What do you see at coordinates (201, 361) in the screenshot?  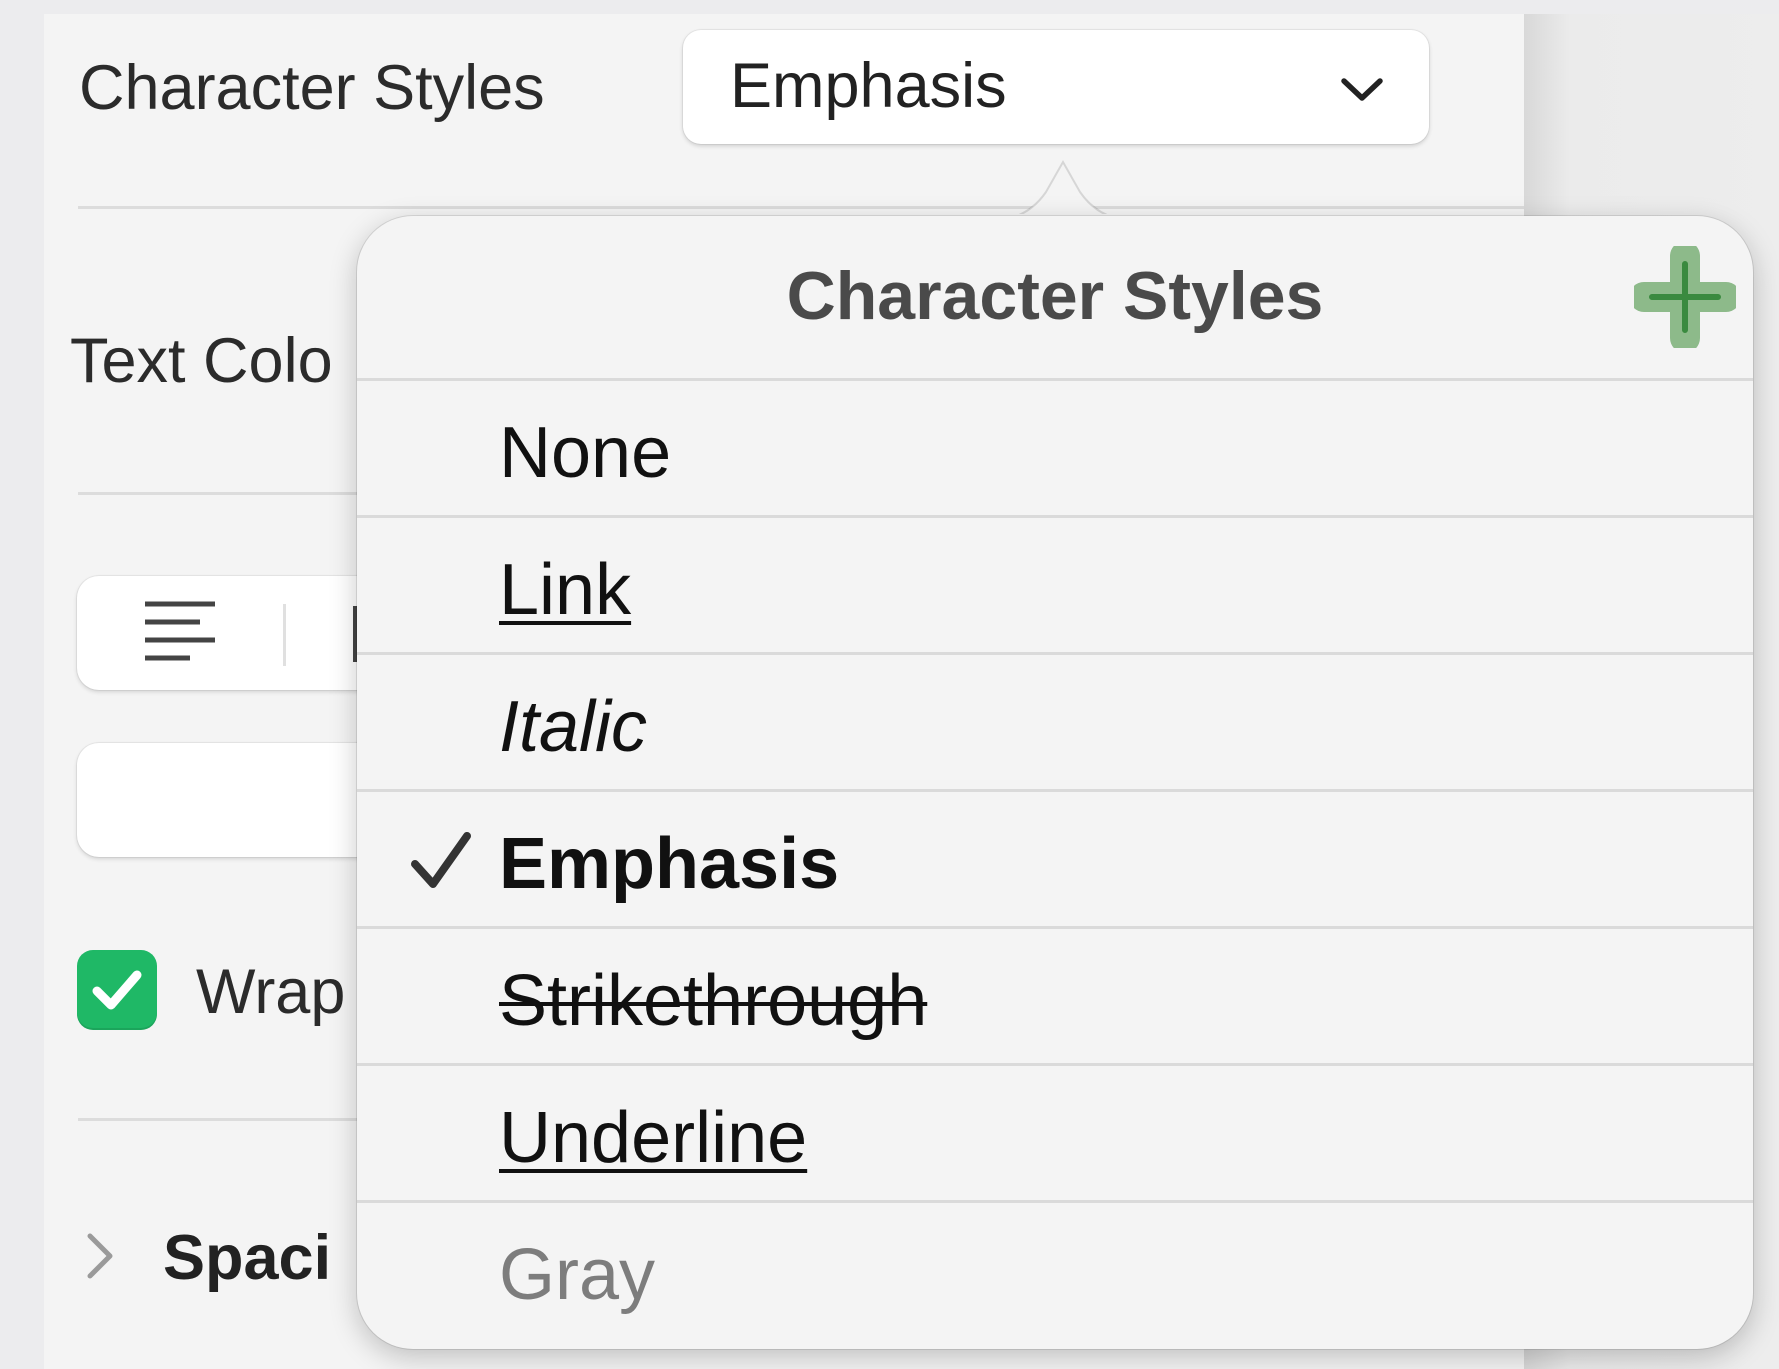 I see `text-color-label: Text Colo` at bounding box center [201, 361].